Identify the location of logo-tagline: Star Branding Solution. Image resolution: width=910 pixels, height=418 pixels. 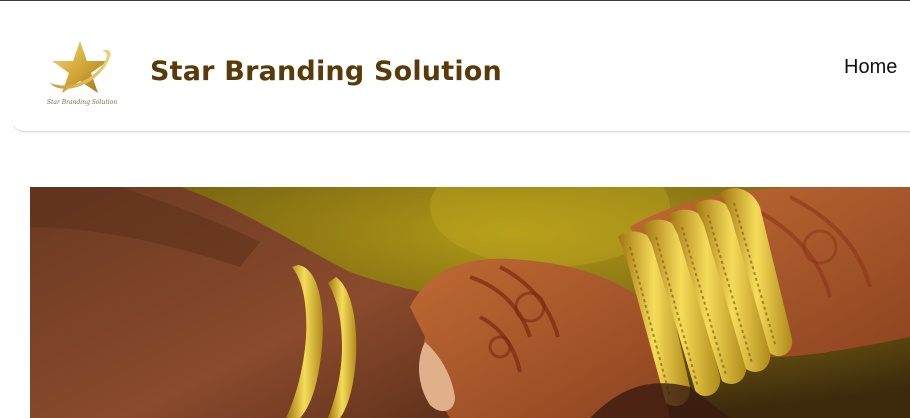
(82, 102).